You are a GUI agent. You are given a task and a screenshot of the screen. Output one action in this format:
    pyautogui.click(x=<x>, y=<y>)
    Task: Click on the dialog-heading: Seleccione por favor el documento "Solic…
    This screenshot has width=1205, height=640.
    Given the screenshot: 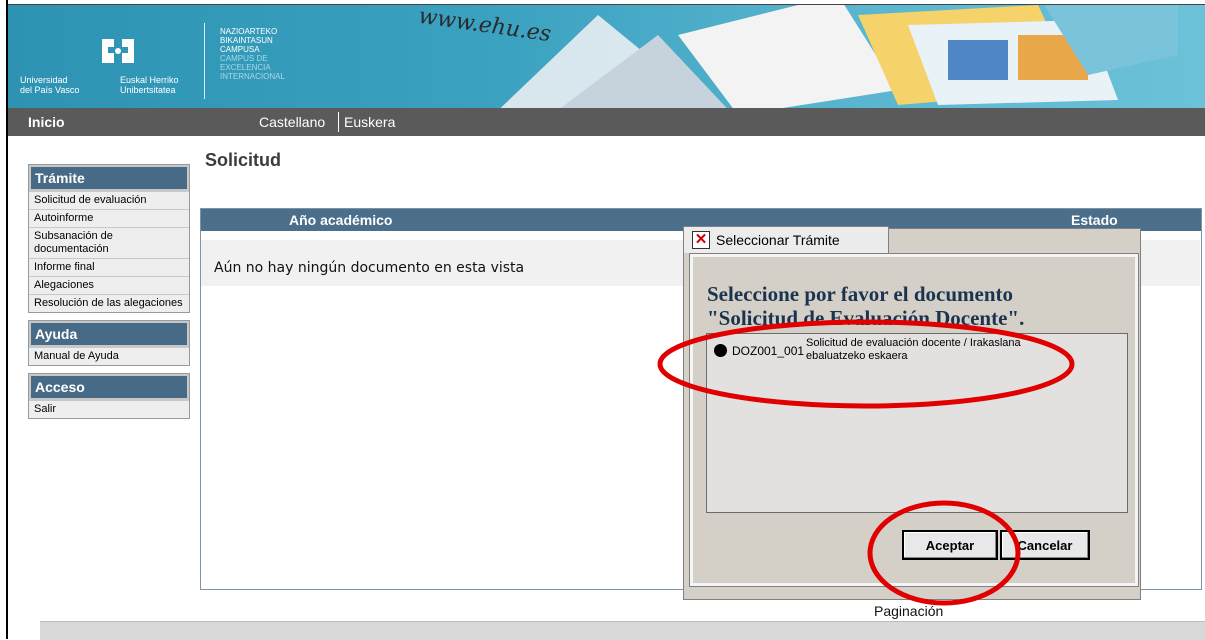 What is the action you would take?
    pyautogui.click(x=865, y=306)
    